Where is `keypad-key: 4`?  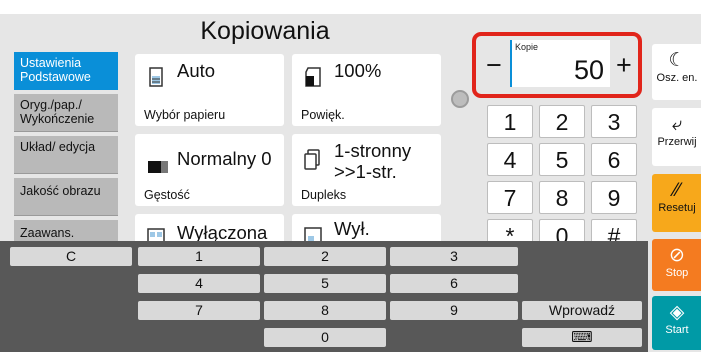 keypad-key: 4 is located at coordinates (510, 159).